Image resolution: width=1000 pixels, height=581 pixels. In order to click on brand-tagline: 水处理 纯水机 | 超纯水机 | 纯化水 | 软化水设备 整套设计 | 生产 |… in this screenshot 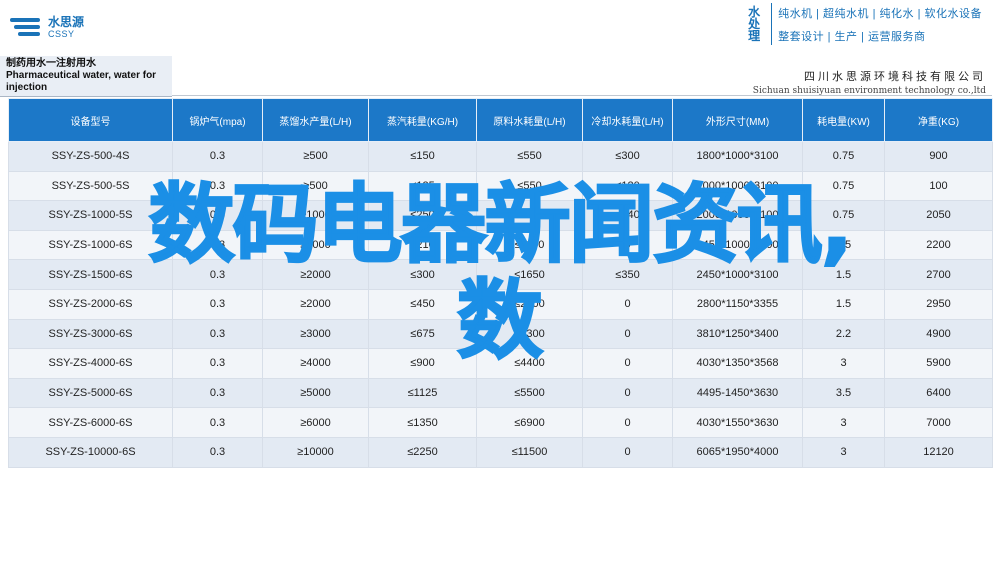, I will do `click(862, 24)`.